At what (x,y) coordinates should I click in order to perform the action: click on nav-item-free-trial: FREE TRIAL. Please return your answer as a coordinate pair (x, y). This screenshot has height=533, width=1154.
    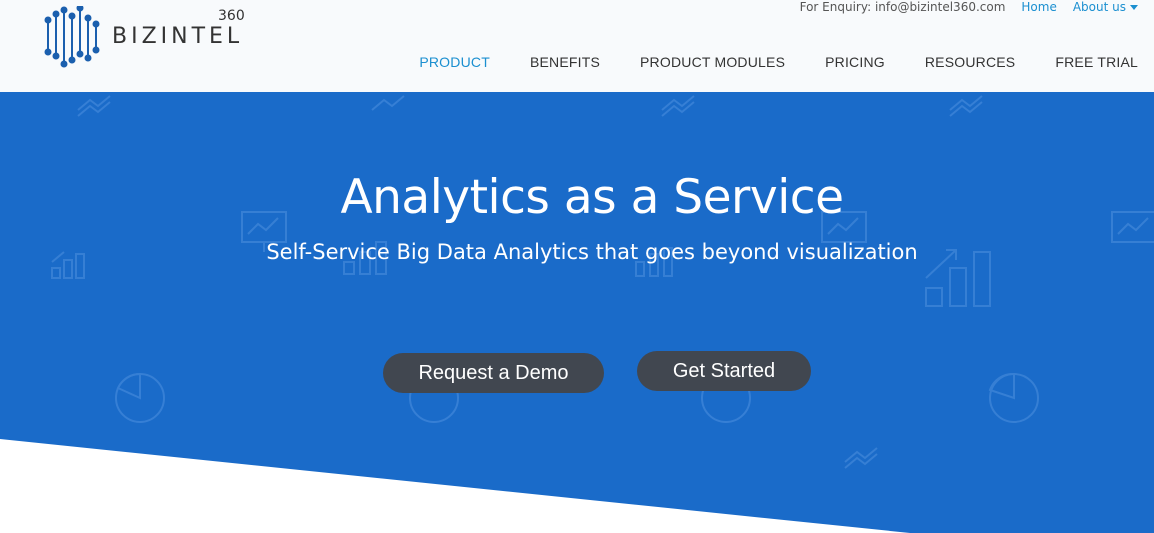
    Looking at the image, I should click on (1096, 62).